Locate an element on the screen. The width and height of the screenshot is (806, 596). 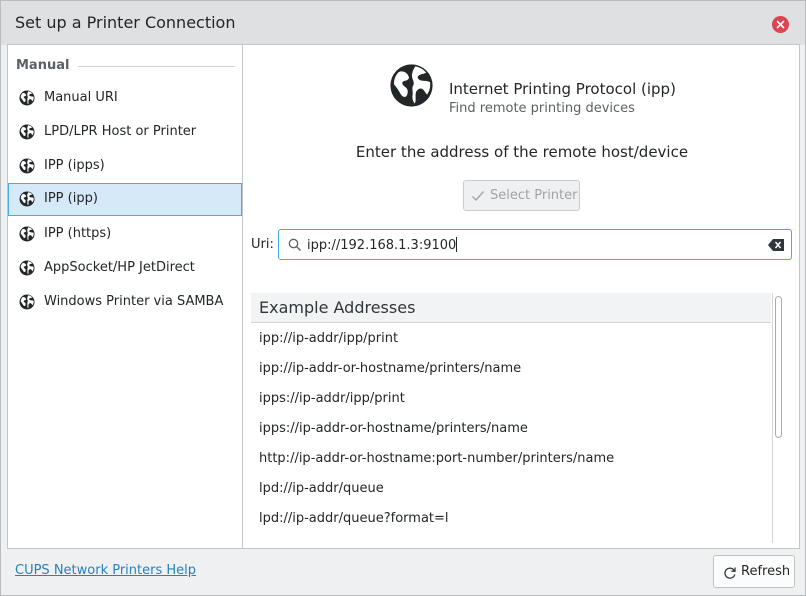
uri-input: ipp://192.168.1.3:9100 is located at coordinates (535, 244).